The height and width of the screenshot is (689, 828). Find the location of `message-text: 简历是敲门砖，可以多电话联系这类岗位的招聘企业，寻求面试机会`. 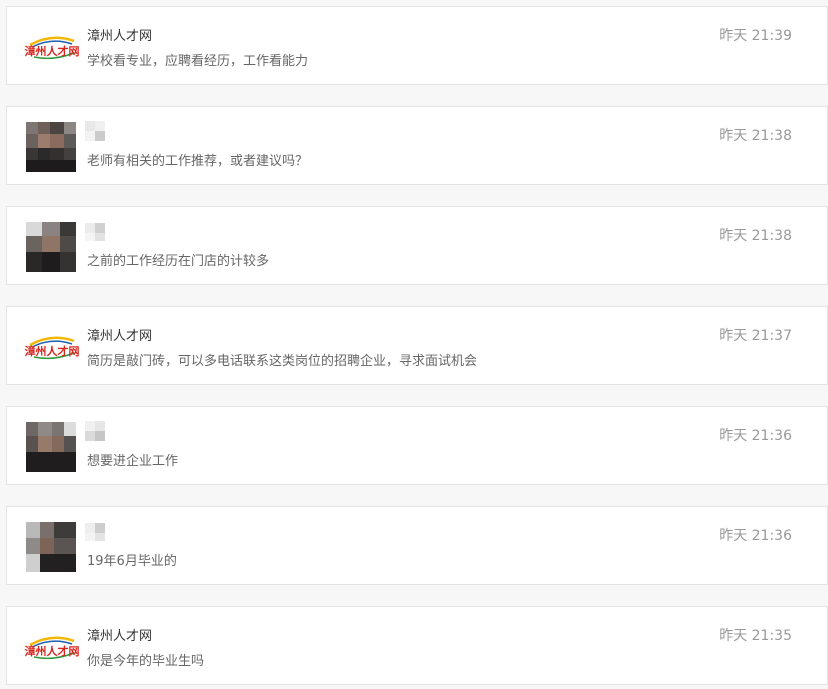

message-text: 简历是敲门砖，可以多电话联系这类岗位的招聘企业，寻求面试机会 is located at coordinates (282, 361).